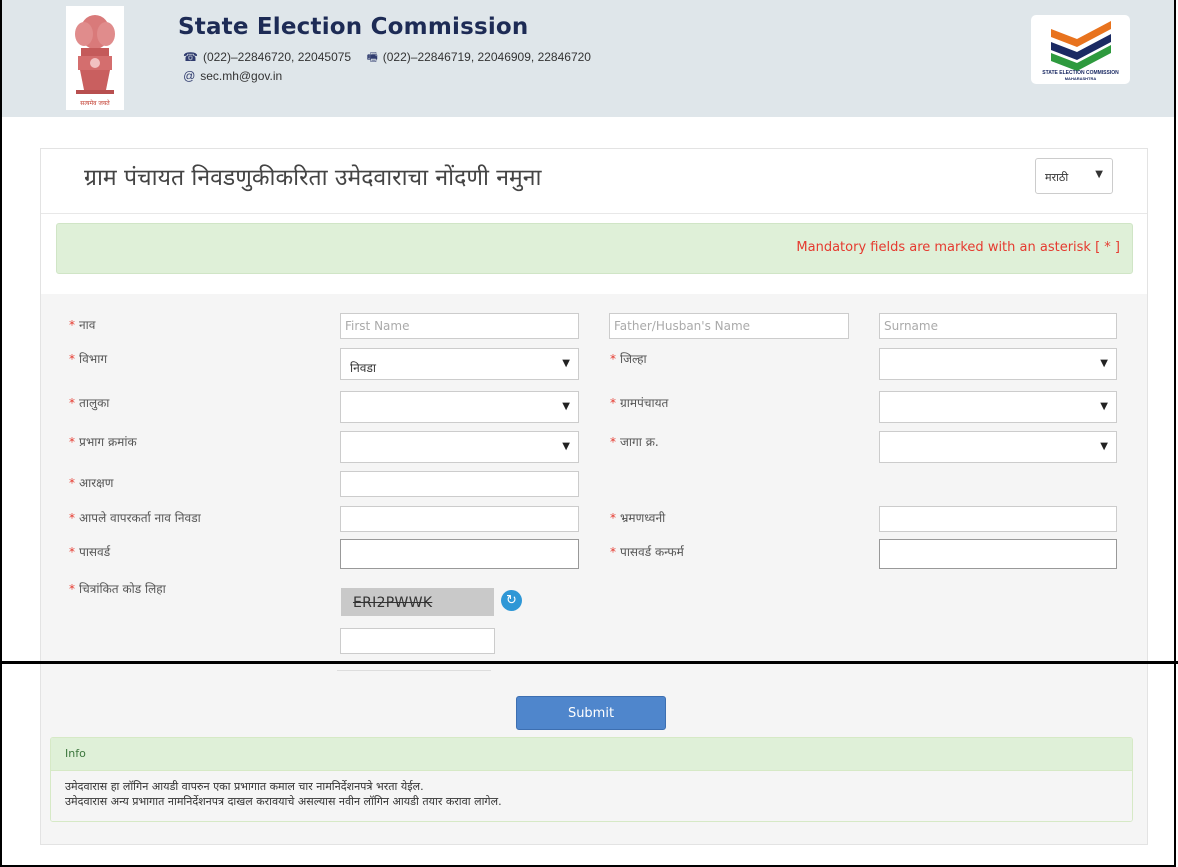 The image size is (1178, 867). I want to click on captcha-code: ERI2PWWK, so click(393, 603).